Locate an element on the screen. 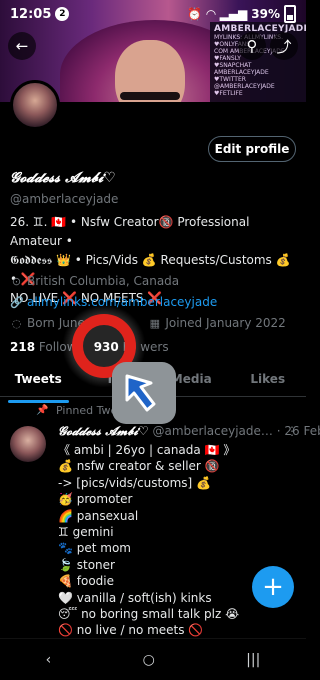 This screenshot has width=320, height=680. banner-line: ♥TWITTER is located at coordinates (230, 79).